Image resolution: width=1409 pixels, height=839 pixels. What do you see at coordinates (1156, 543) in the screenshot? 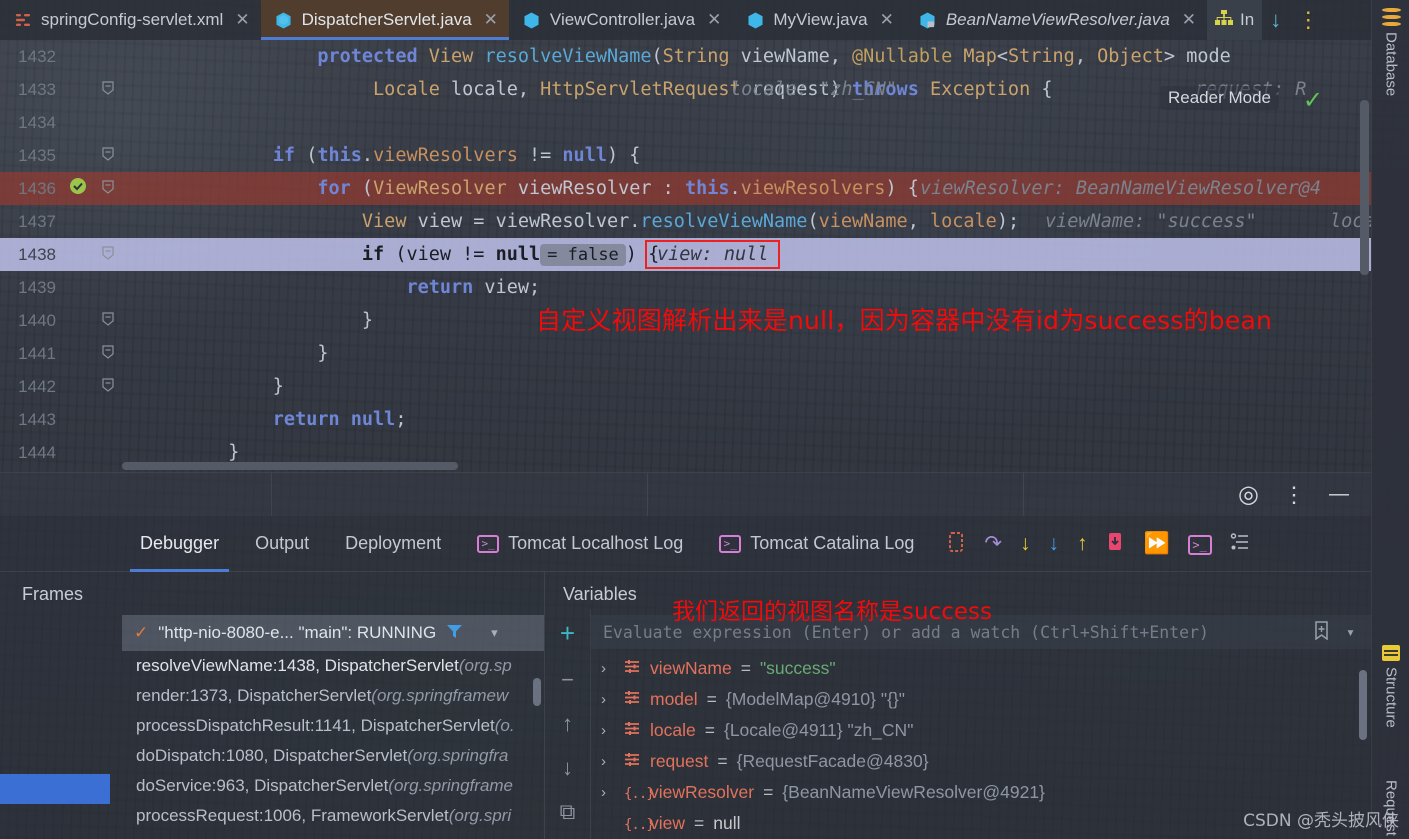
I see `run-to-cursor-icon: ⏩` at bounding box center [1156, 543].